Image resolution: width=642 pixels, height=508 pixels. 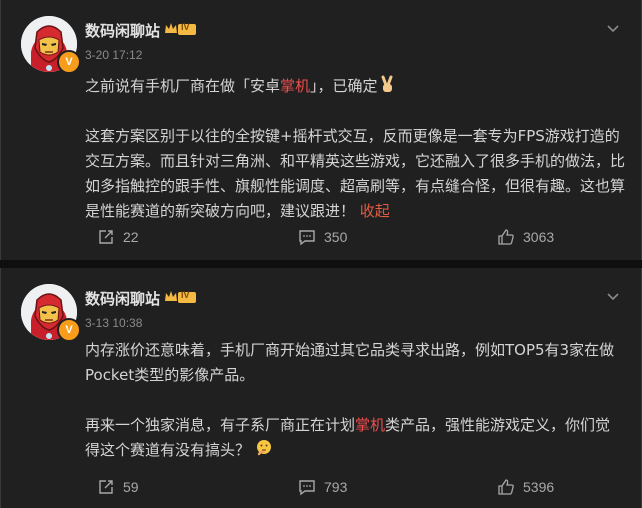 What do you see at coordinates (131, 487) in the screenshot?
I see `share-count: 59` at bounding box center [131, 487].